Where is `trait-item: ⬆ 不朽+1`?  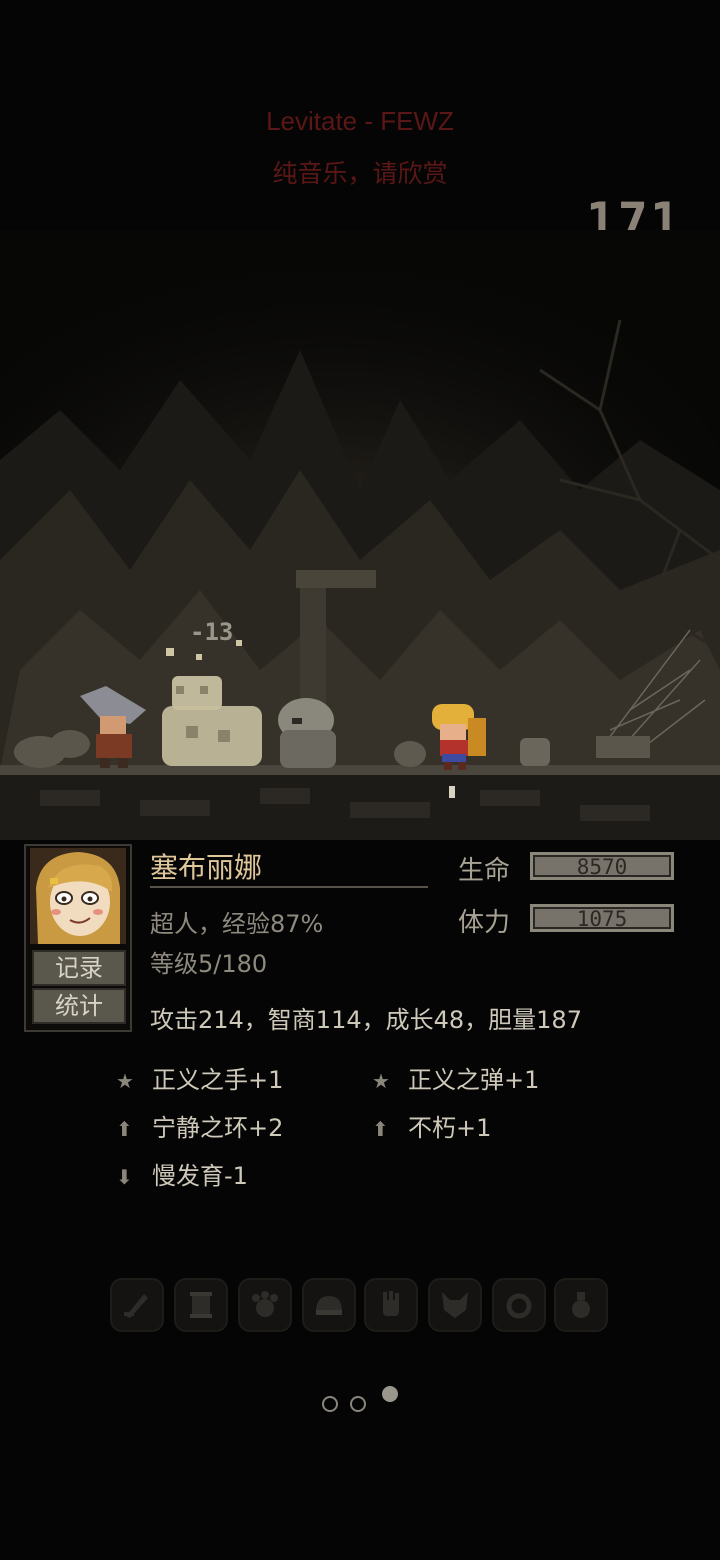
trait-item: ⬆ 不朽+1 is located at coordinates (431, 1125).